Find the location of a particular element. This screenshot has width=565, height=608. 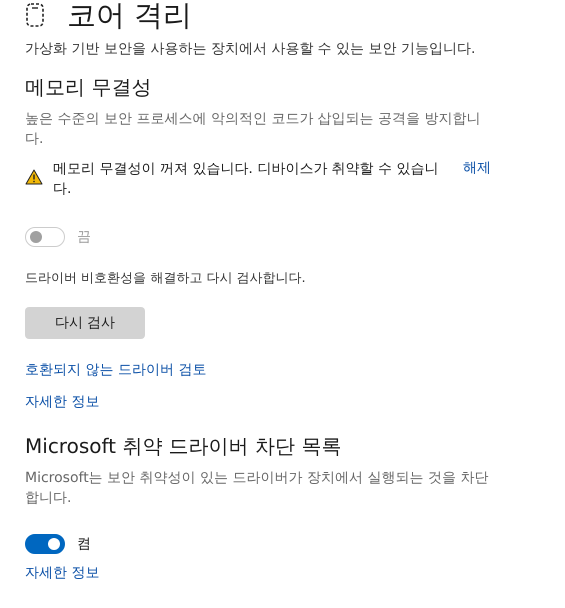

page-title: 코어 격리 is located at coordinates (129, 15).